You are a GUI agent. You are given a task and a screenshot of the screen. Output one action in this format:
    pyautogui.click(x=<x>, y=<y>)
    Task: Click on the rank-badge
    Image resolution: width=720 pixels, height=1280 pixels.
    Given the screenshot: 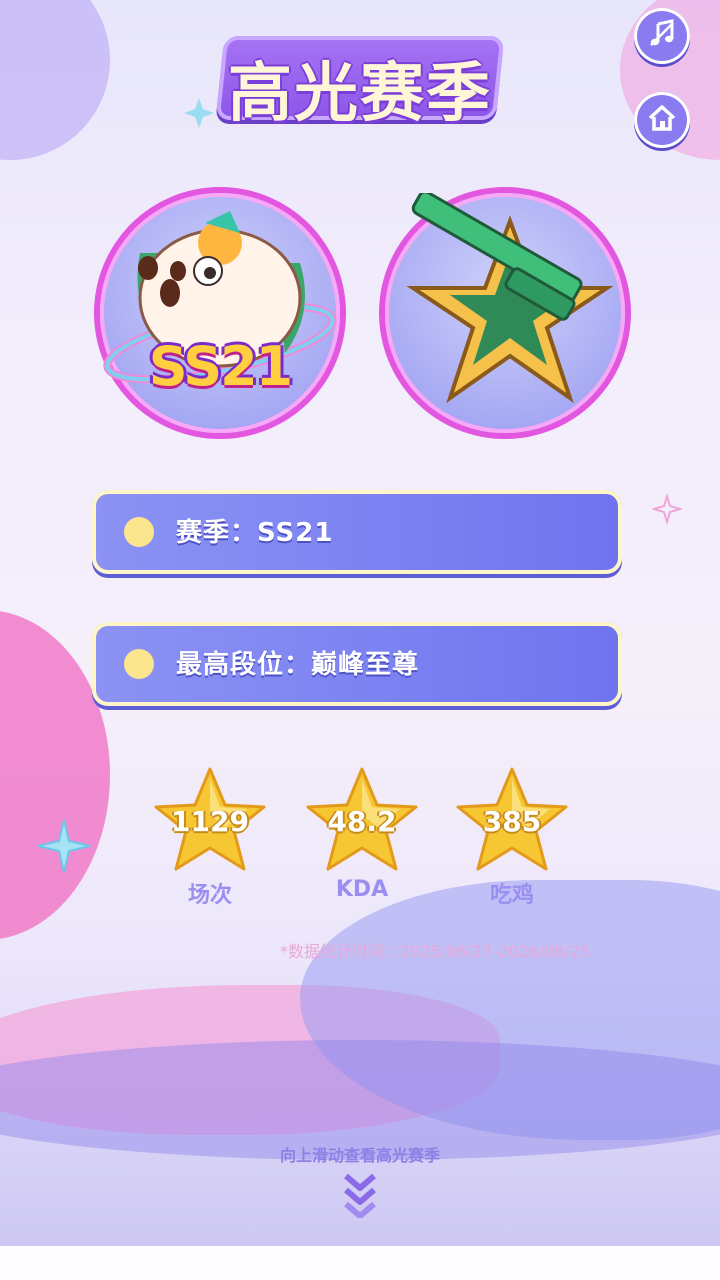 What is the action you would take?
    pyautogui.click(x=505, y=311)
    